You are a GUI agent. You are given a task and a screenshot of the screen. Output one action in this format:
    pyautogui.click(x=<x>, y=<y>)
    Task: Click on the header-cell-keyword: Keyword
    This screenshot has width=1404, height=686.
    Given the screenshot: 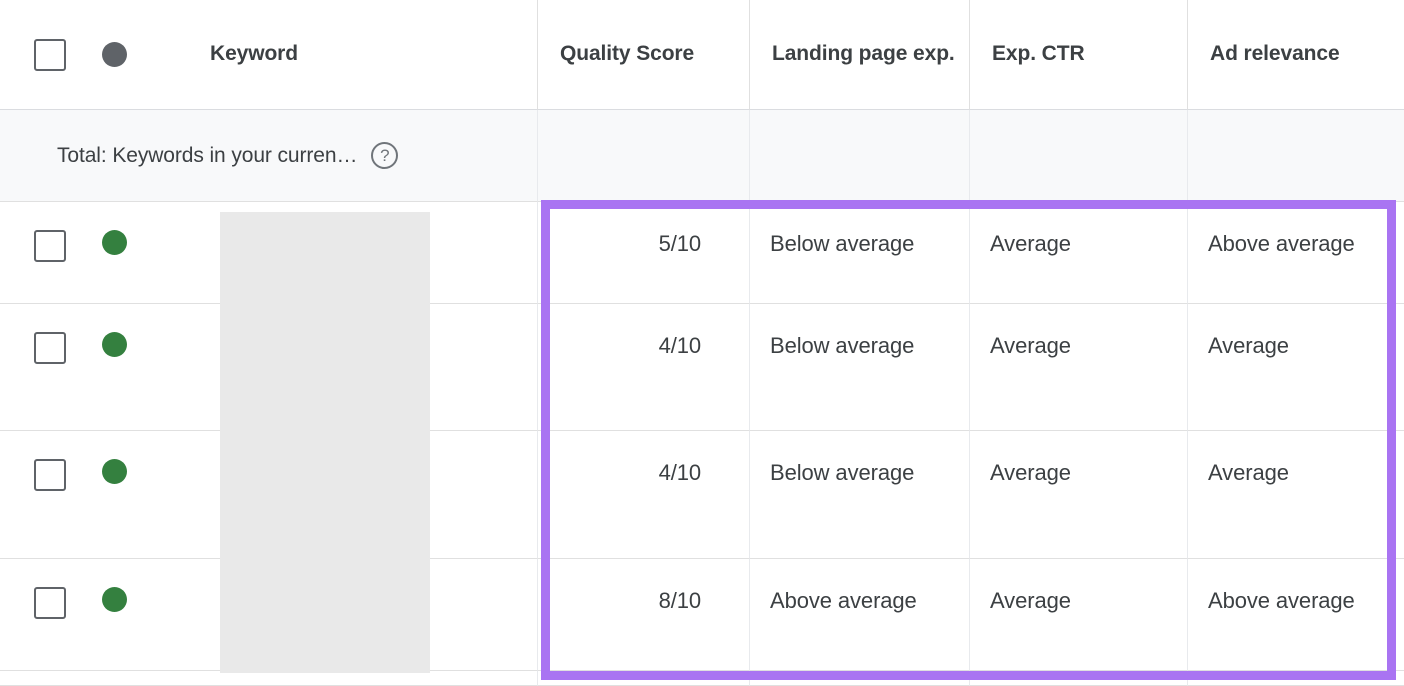 What is the action you would take?
    pyautogui.click(x=269, y=55)
    